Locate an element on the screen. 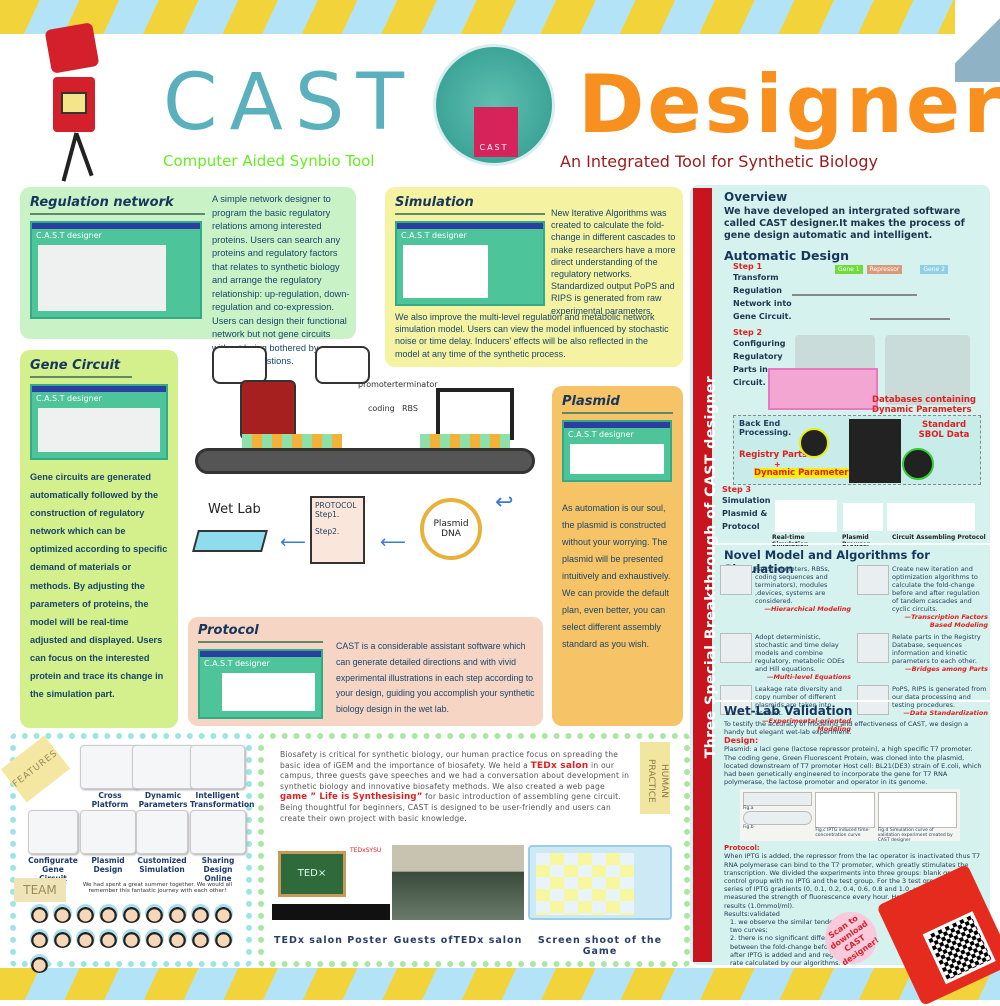 Image resolution: width=1000 pixels, height=1006 pixels. protocol-sheet-title: PROTOCOL is located at coordinates (336, 505).